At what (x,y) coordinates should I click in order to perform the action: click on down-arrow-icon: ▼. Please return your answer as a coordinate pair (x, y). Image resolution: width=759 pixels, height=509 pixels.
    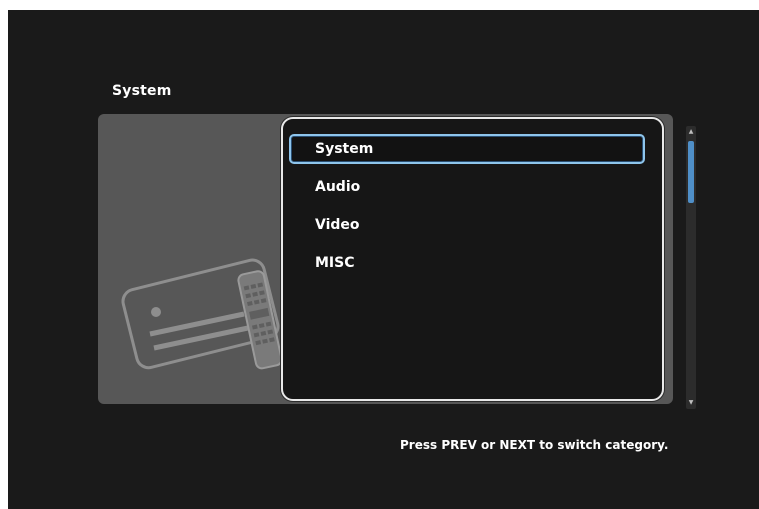
    Looking at the image, I should click on (691, 403).